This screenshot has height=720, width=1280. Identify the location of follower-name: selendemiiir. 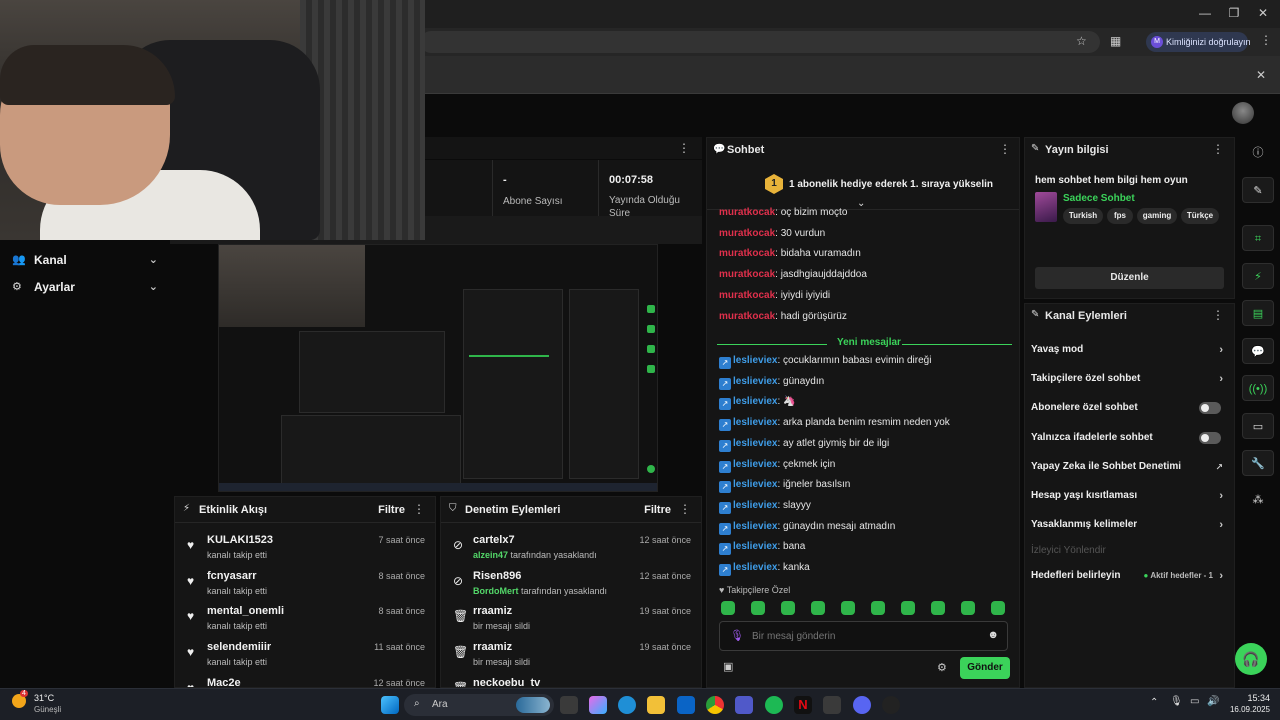
(239, 647).